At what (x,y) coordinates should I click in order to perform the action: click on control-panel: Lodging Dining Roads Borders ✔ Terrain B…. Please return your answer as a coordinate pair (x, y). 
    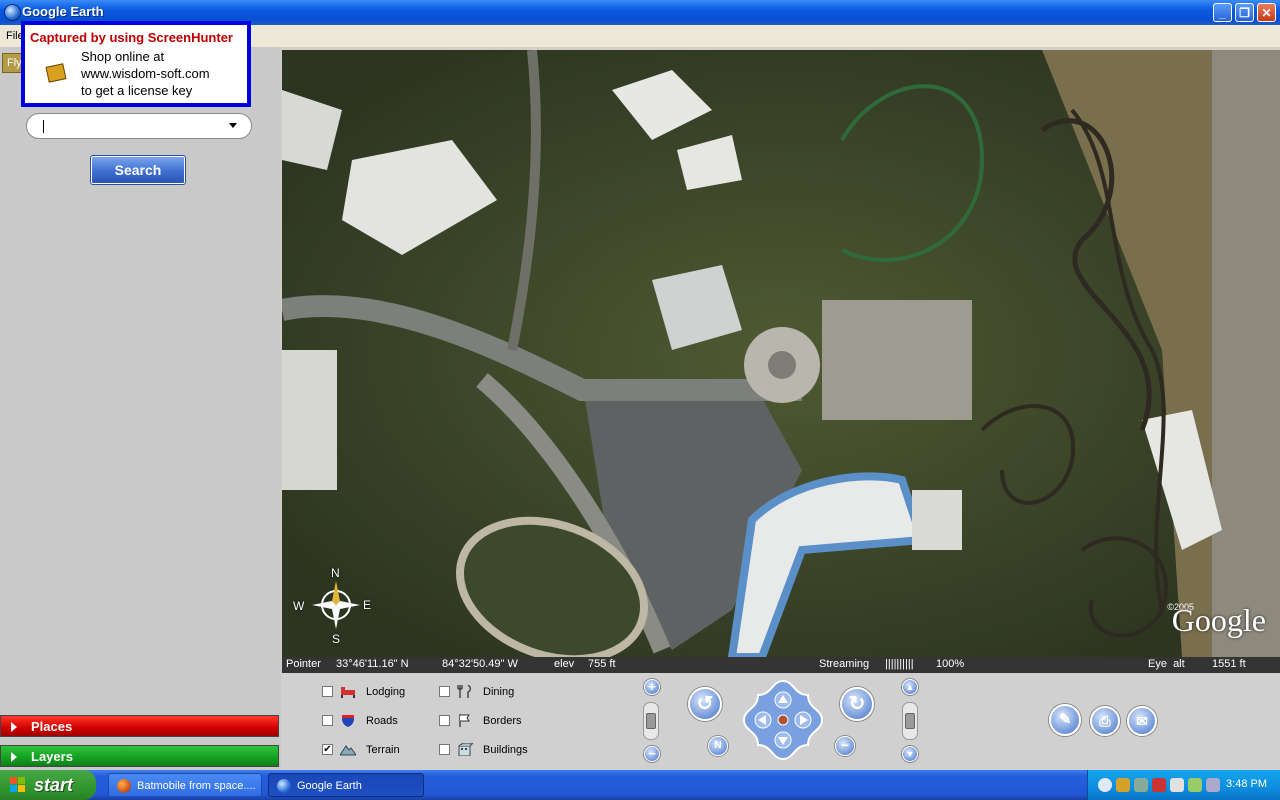
    Looking at the image, I should click on (781, 721).